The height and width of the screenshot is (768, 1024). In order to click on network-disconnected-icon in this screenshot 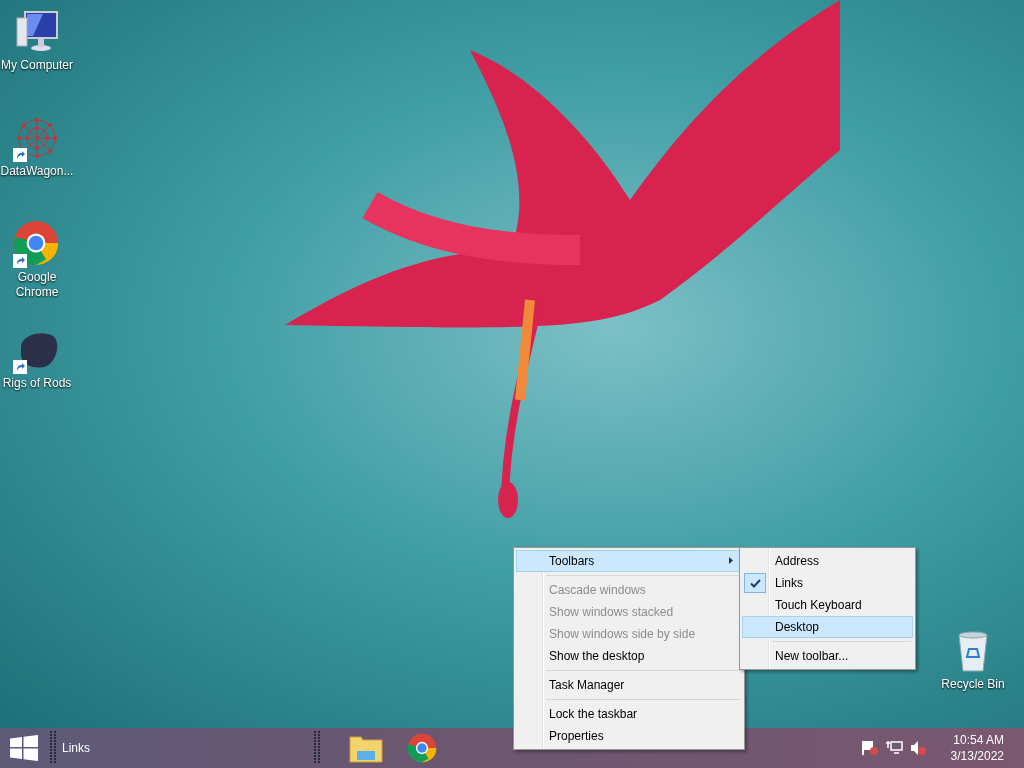, I will do `click(893, 748)`.